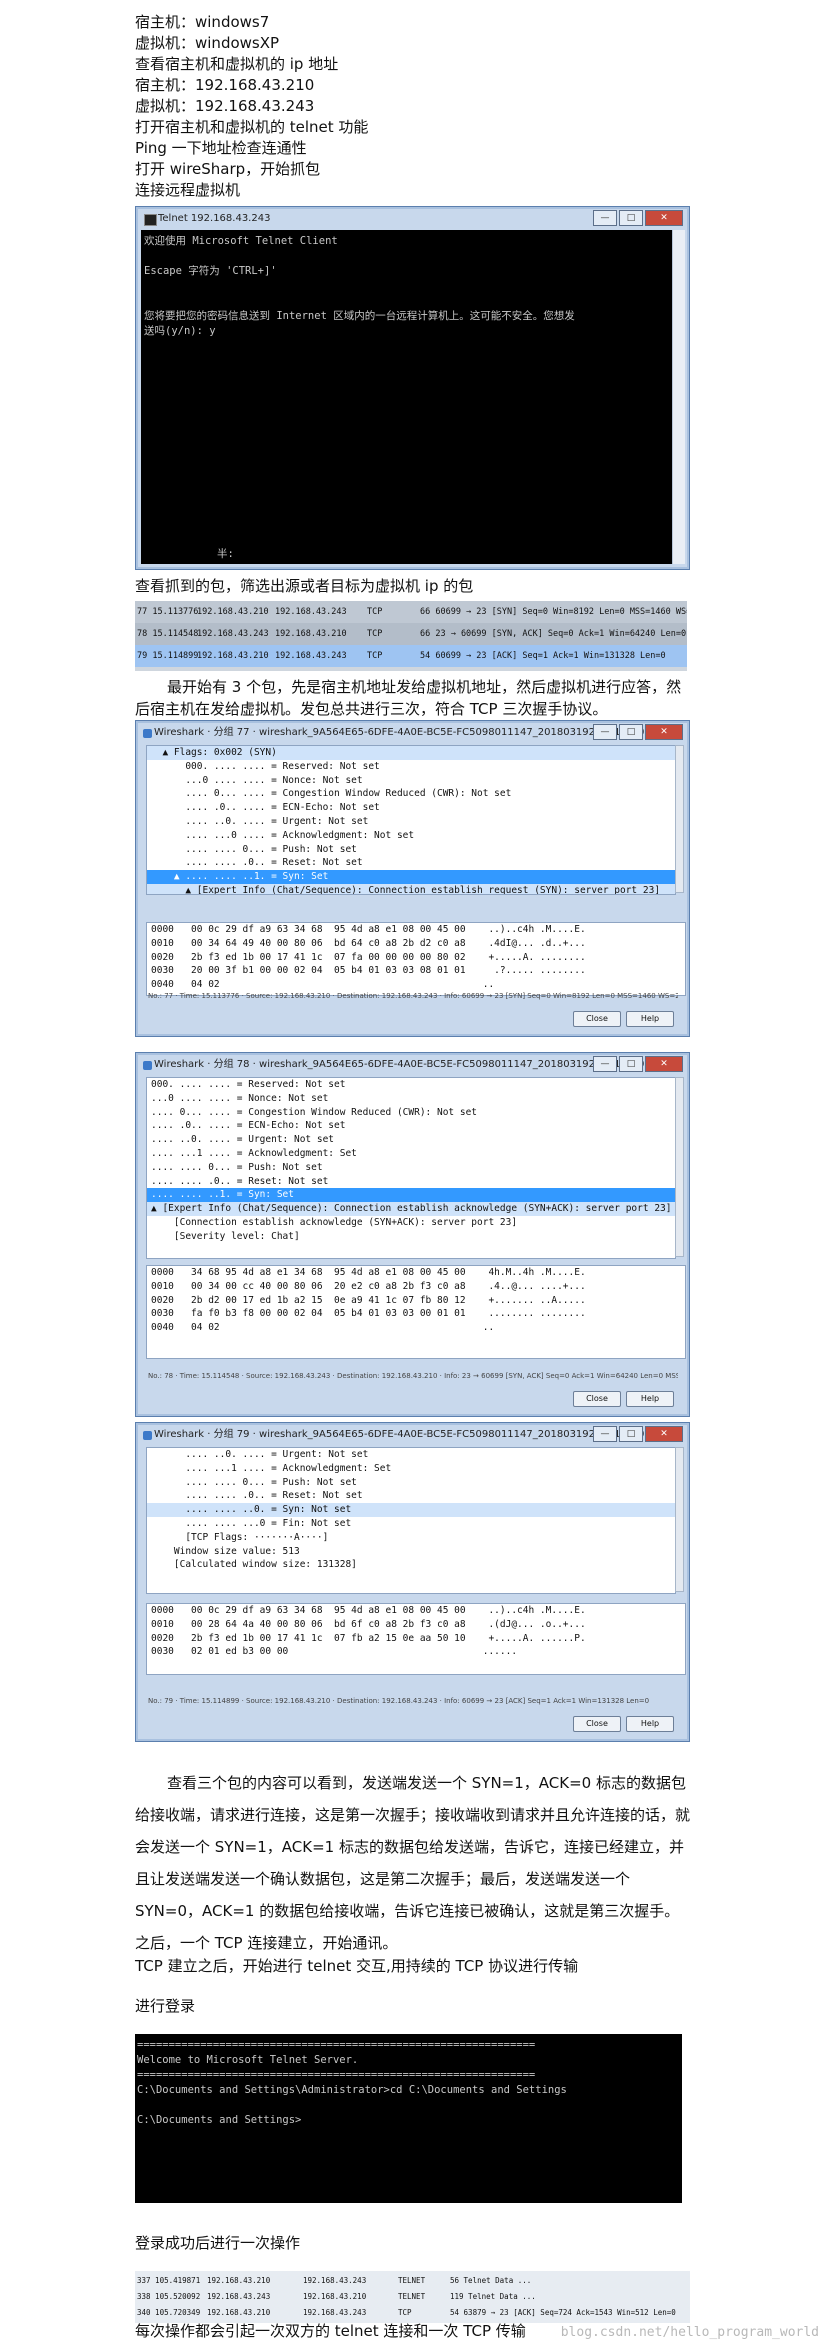 Image resolution: width=823 pixels, height=2344 pixels. Describe the element at coordinates (165, 2006) in the screenshot. I see `login-caption: 进行登录` at that location.